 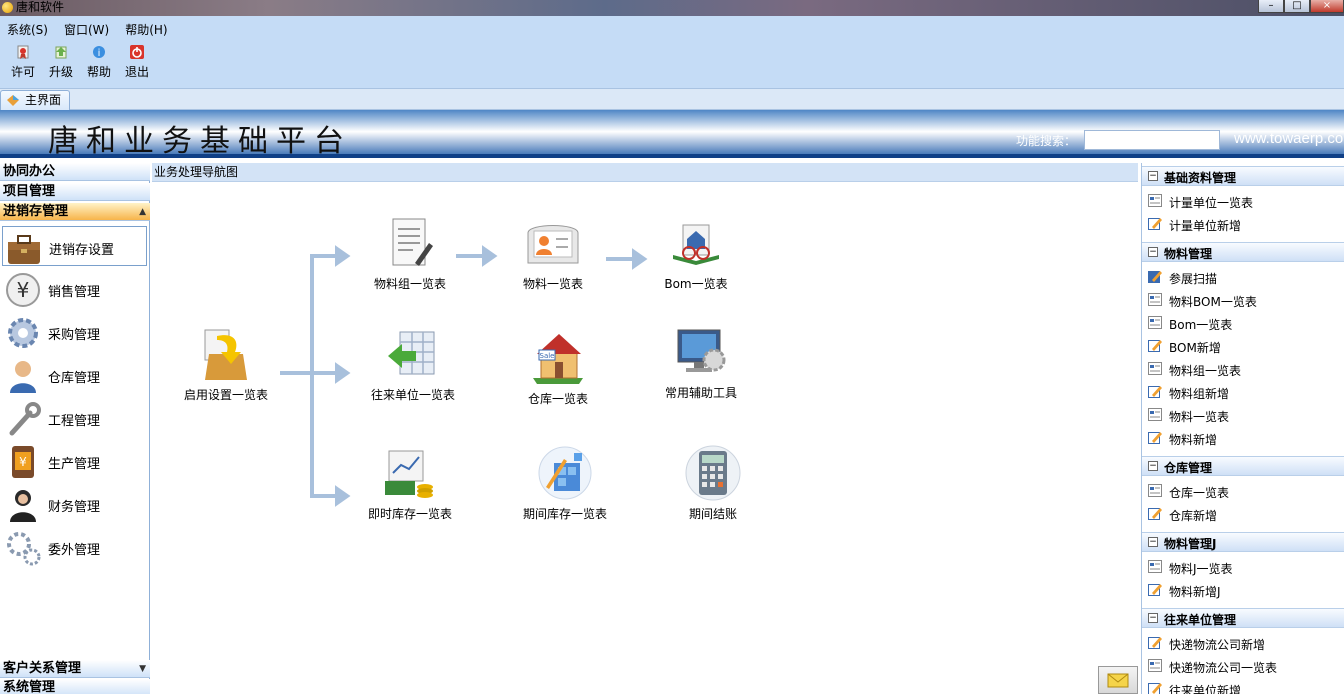 What do you see at coordinates (1243, 346) in the screenshot?
I see `link-bom-add: BOM新增` at bounding box center [1243, 346].